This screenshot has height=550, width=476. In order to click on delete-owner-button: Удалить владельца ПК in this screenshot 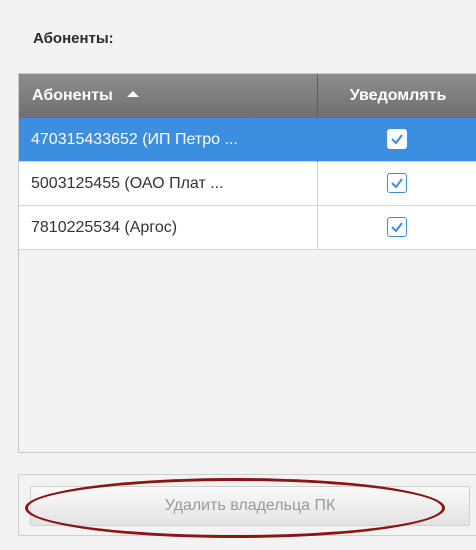, I will do `click(250, 506)`.